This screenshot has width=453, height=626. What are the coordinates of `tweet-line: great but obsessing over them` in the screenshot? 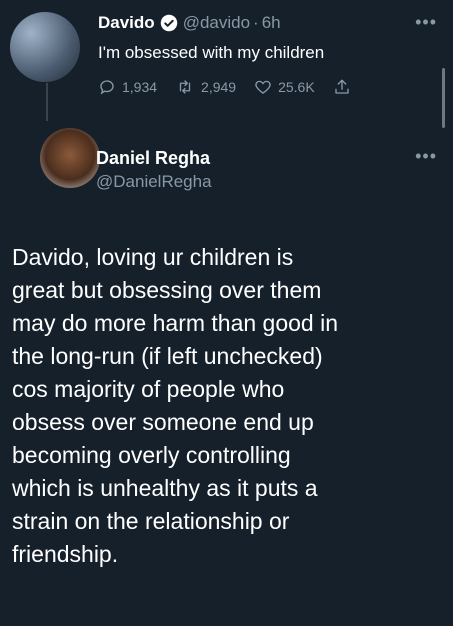 It's located at (167, 290).